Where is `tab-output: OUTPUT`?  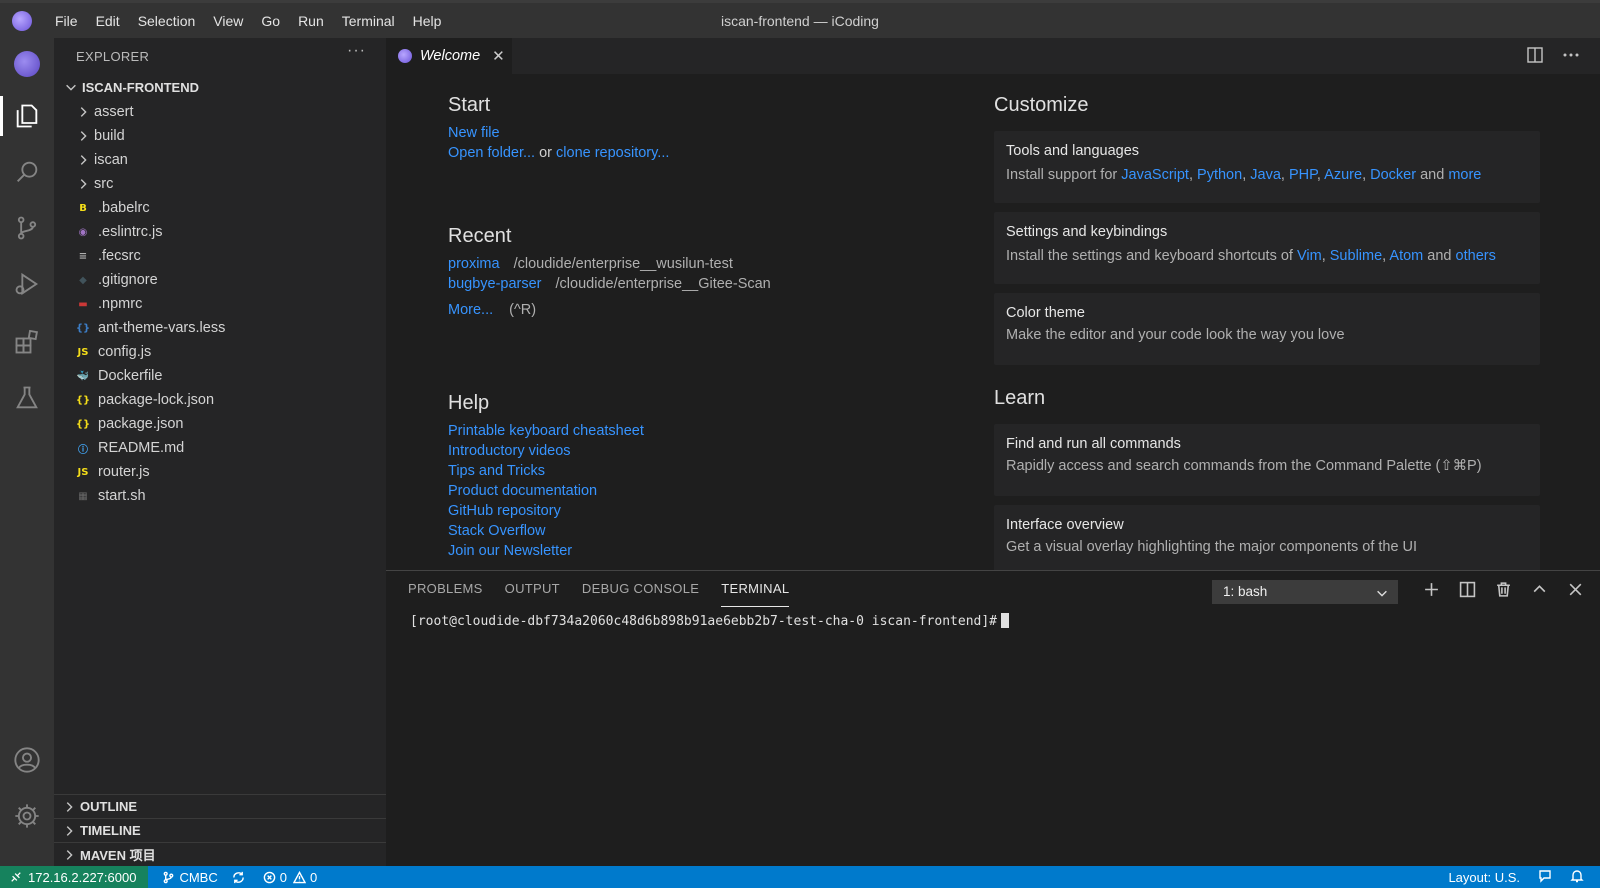
tab-output: OUTPUT is located at coordinates (532, 589).